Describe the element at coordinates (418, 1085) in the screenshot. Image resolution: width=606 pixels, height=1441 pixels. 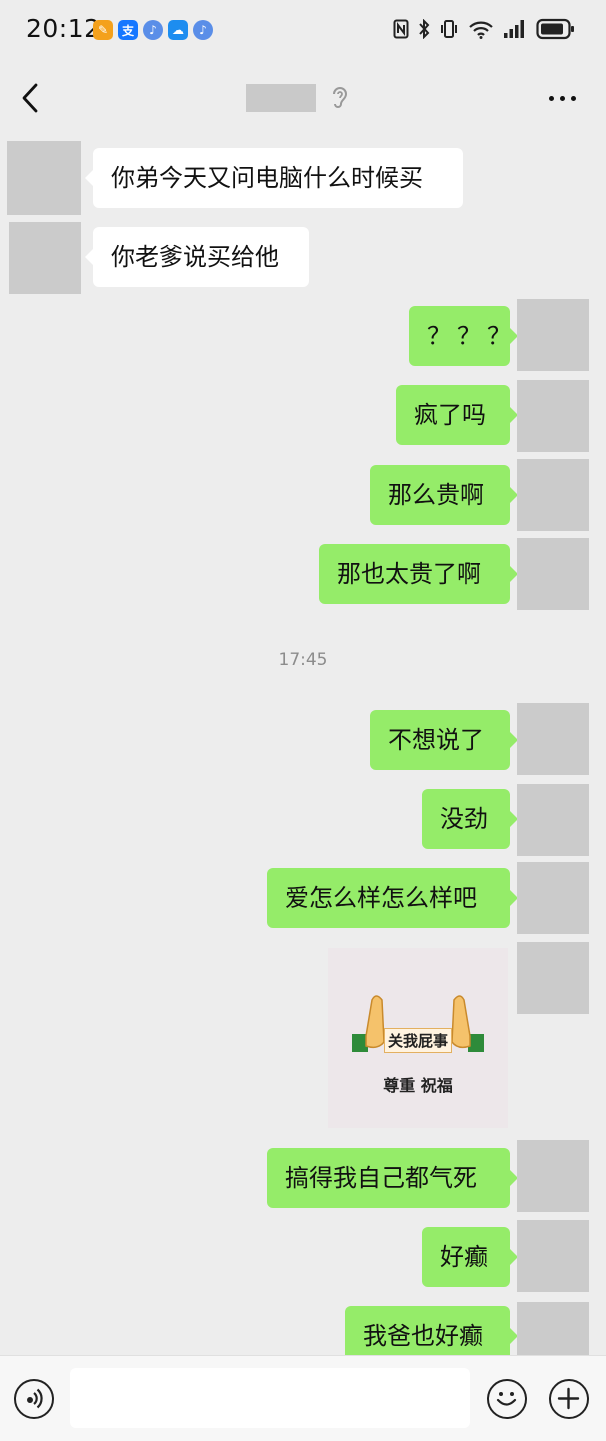
I see `sticker-caption: 尊重 祝福` at that location.